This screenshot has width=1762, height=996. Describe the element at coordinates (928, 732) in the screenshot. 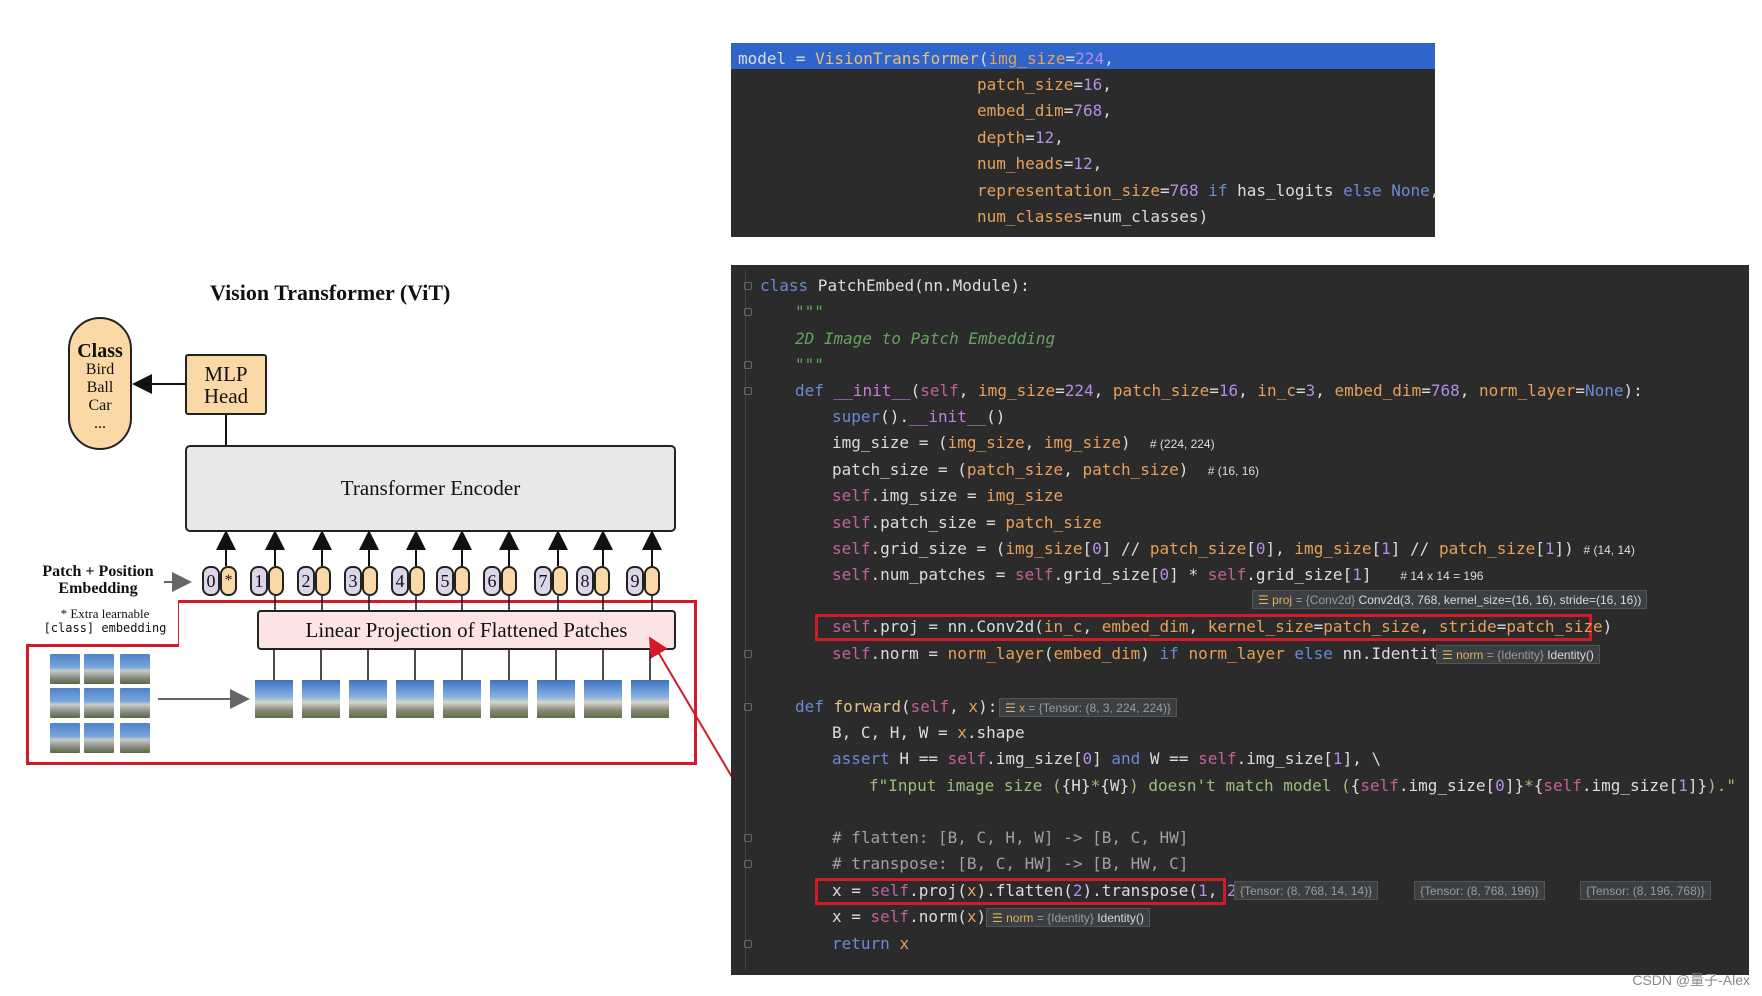

I see `code-line: B, C, H, W = x.shape` at that location.